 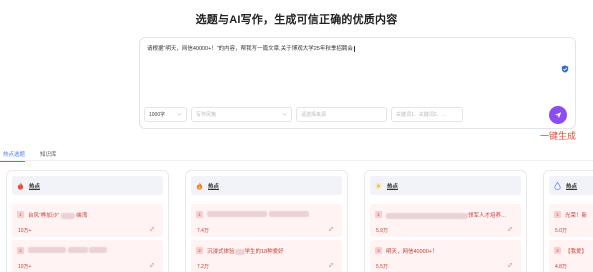 I want to click on list-item: 2 沉浸式体验 学生的18种爱好 7.2万, so click(x=266, y=256).